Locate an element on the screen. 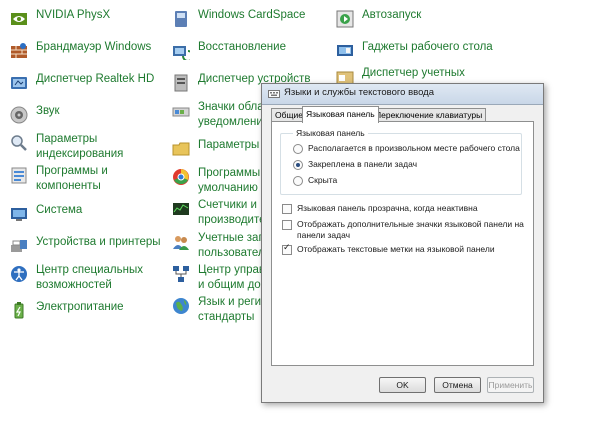 The image size is (600, 439). cp-item-cardspace: Windows CardSpace is located at coordinates (238, 18).